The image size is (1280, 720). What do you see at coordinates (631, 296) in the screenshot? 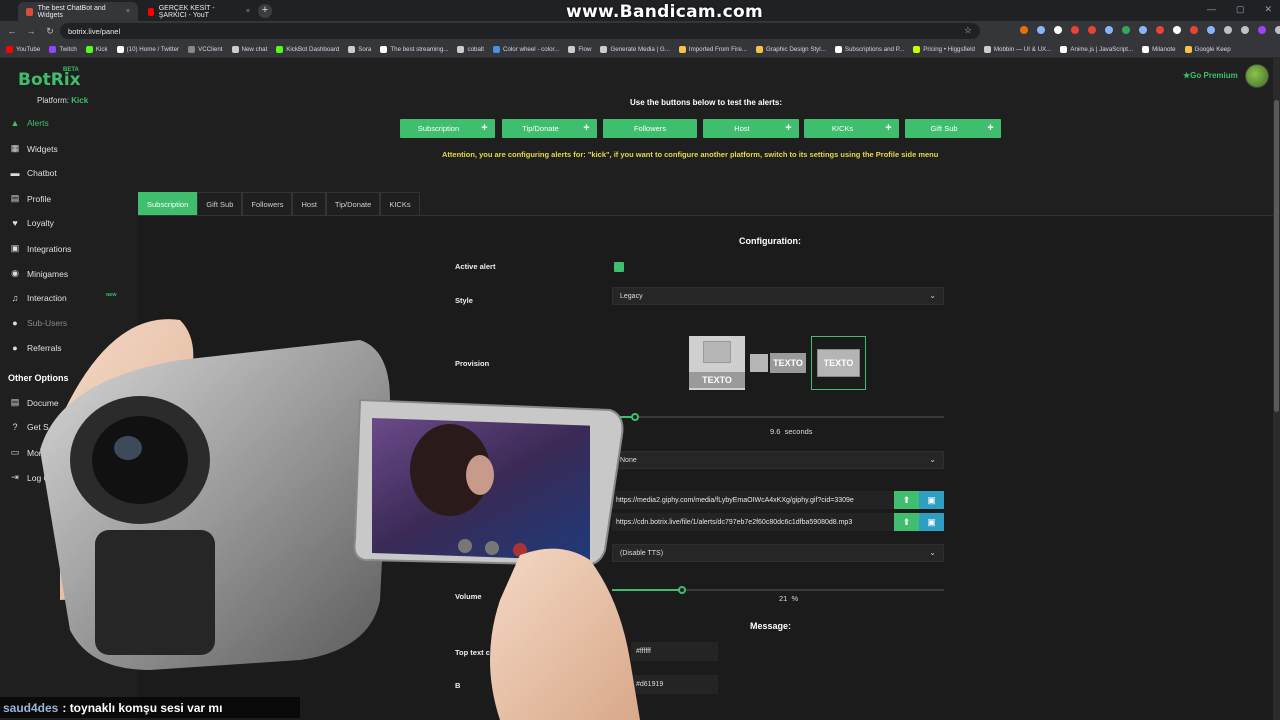
I see `style-value: Legacy` at bounding box center [631, 296].